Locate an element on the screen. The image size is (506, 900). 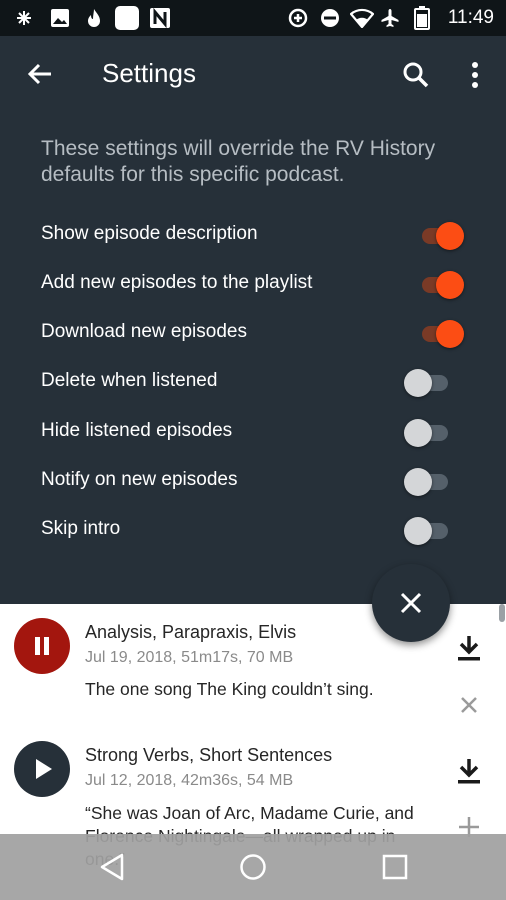
setting-label: Download new episodes is located at coordinates (144, 331).